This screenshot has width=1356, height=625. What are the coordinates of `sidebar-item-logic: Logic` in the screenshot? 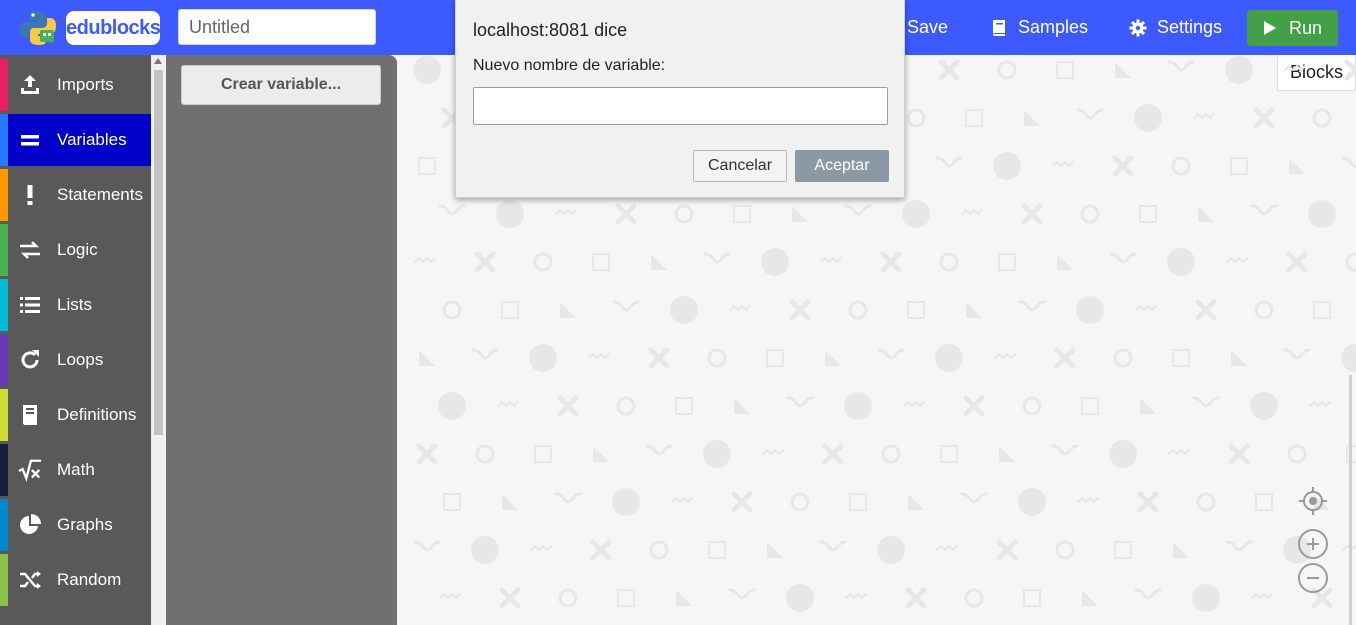 It's located at (75, 250).